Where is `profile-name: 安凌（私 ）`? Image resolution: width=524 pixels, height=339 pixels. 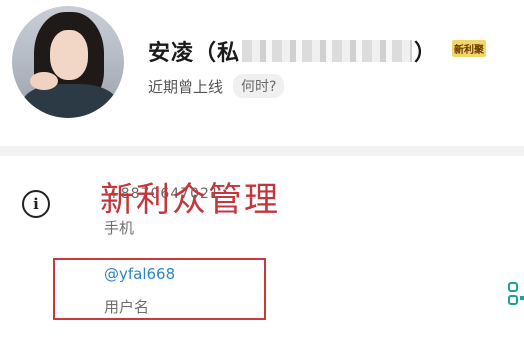 profile-name: 安凌（私 ） is located at coordinates (292, 51).